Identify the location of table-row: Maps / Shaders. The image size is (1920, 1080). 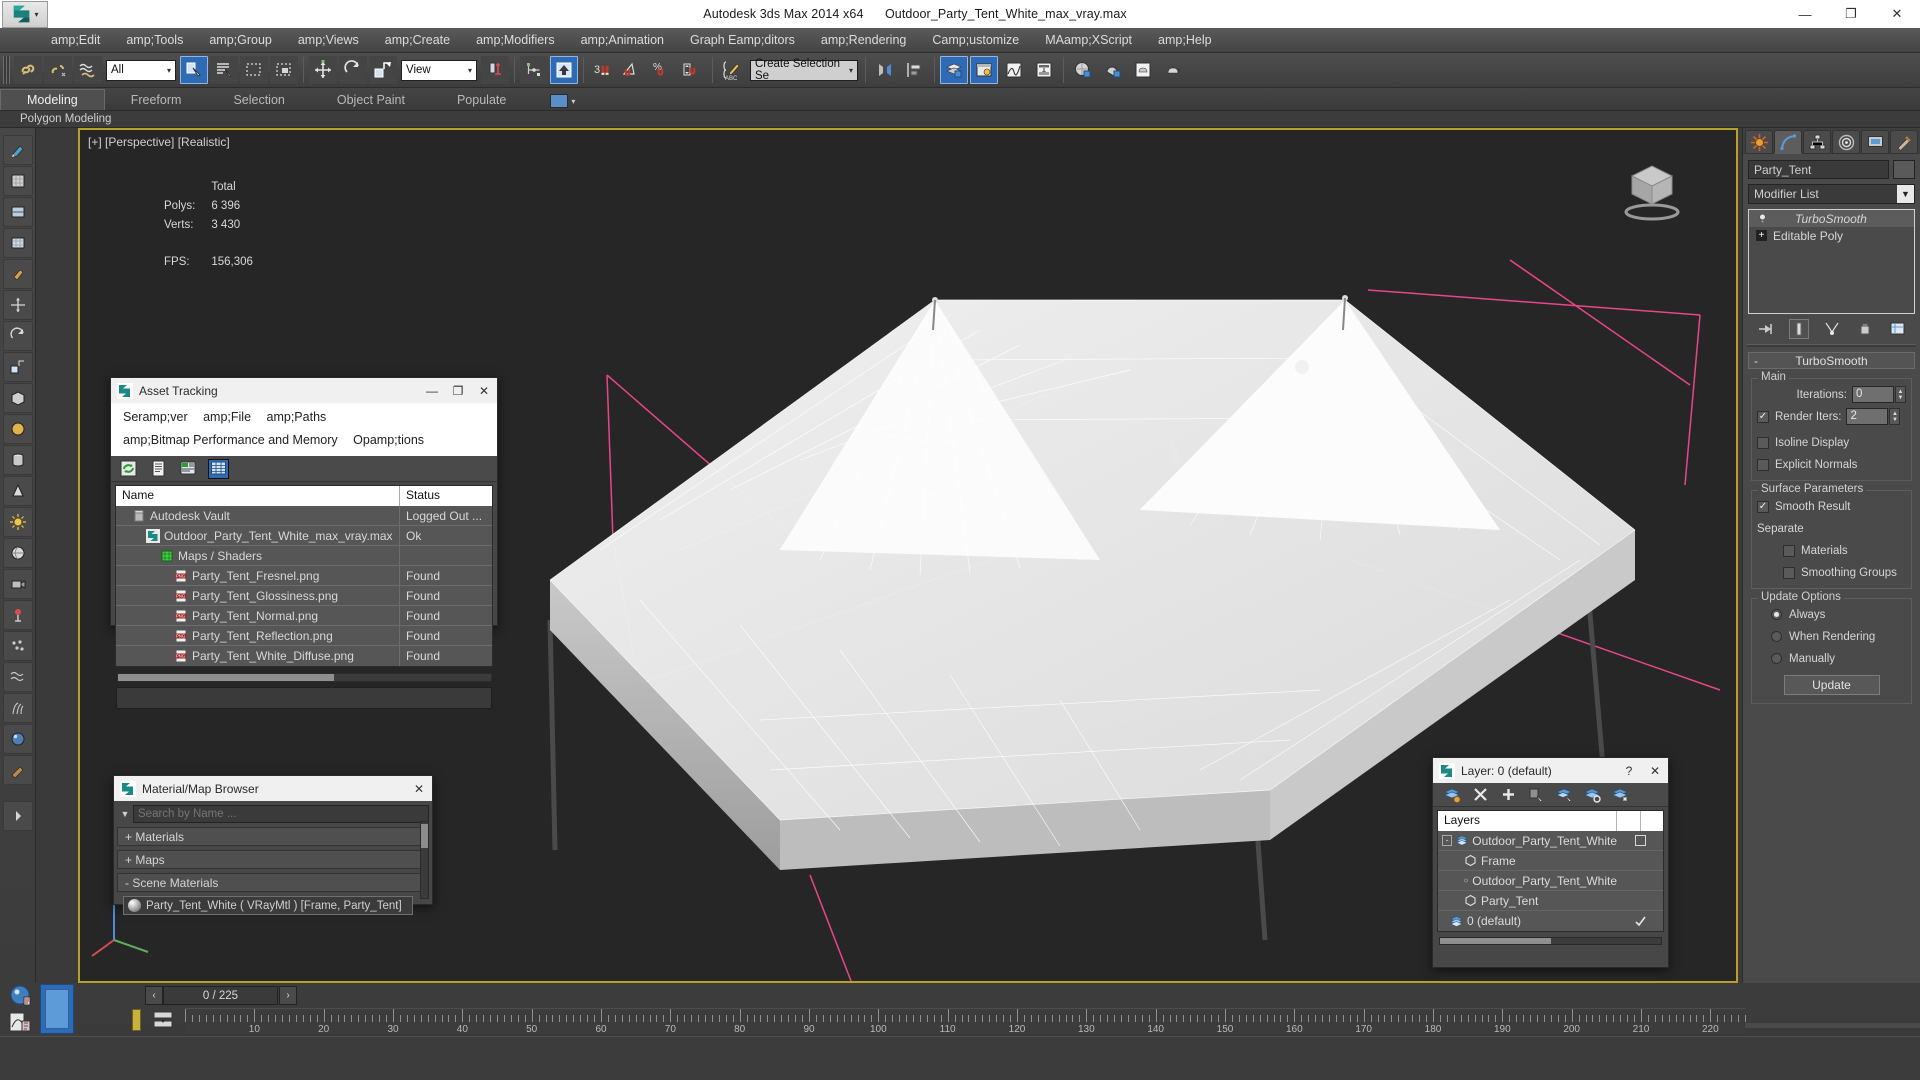
(304, 556).